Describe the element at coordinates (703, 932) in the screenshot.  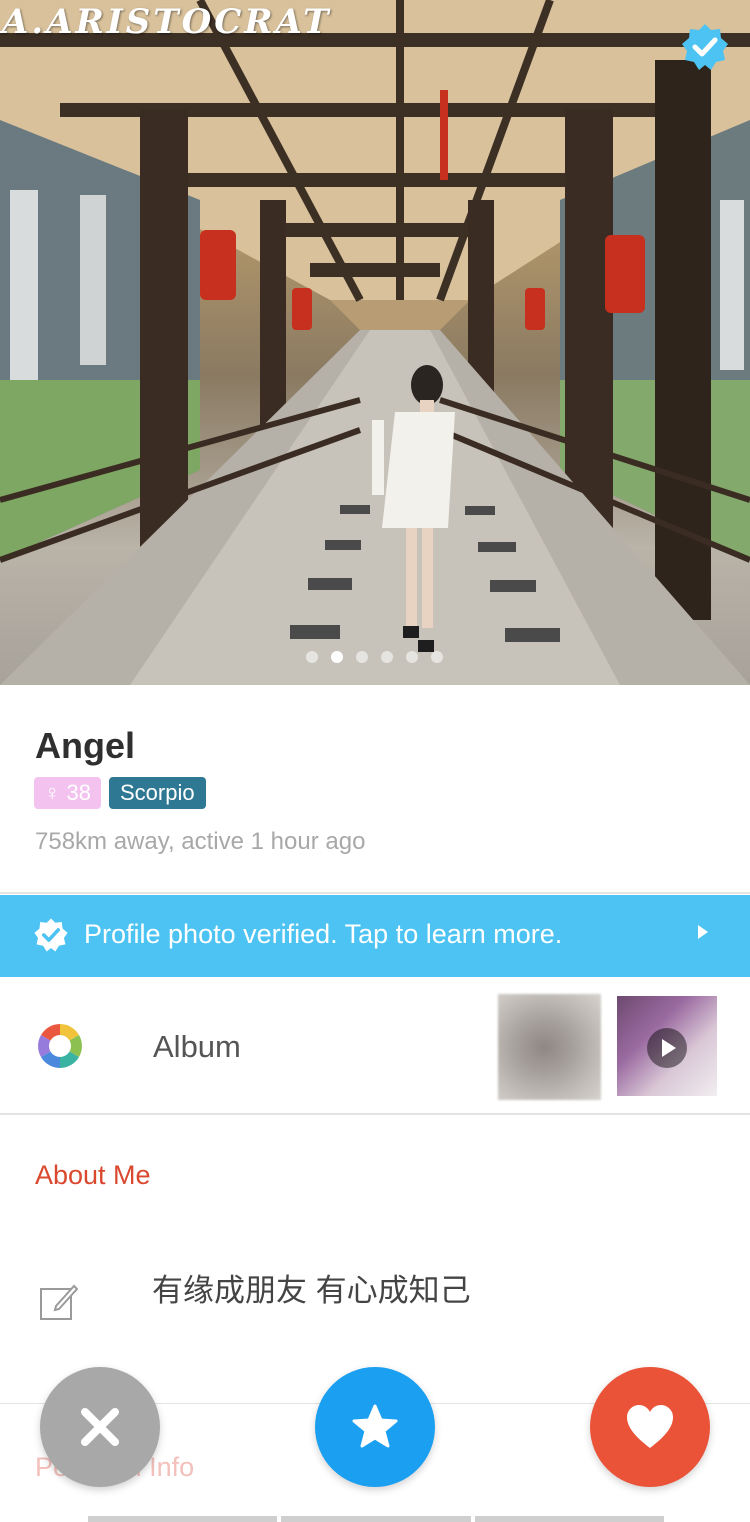
I see `arrow-right-icon` at that location.